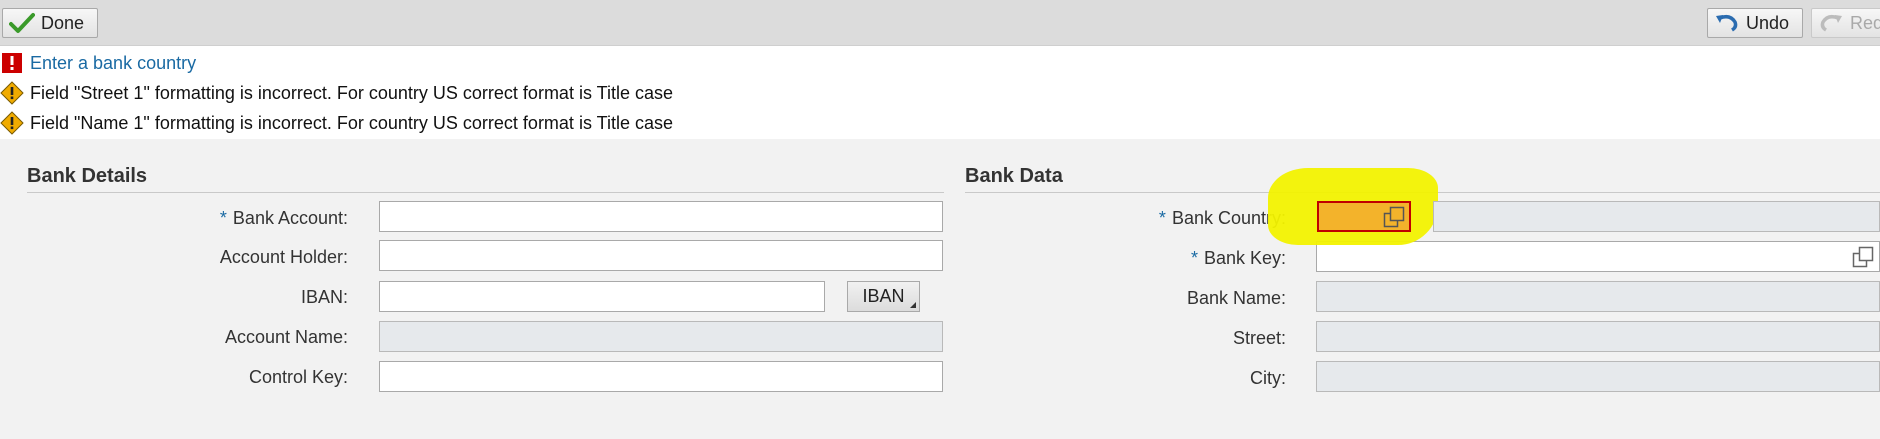 This screenshot has width=1880, height=439. I want to click on account-name-label: Account Name:, so click(286, 337).